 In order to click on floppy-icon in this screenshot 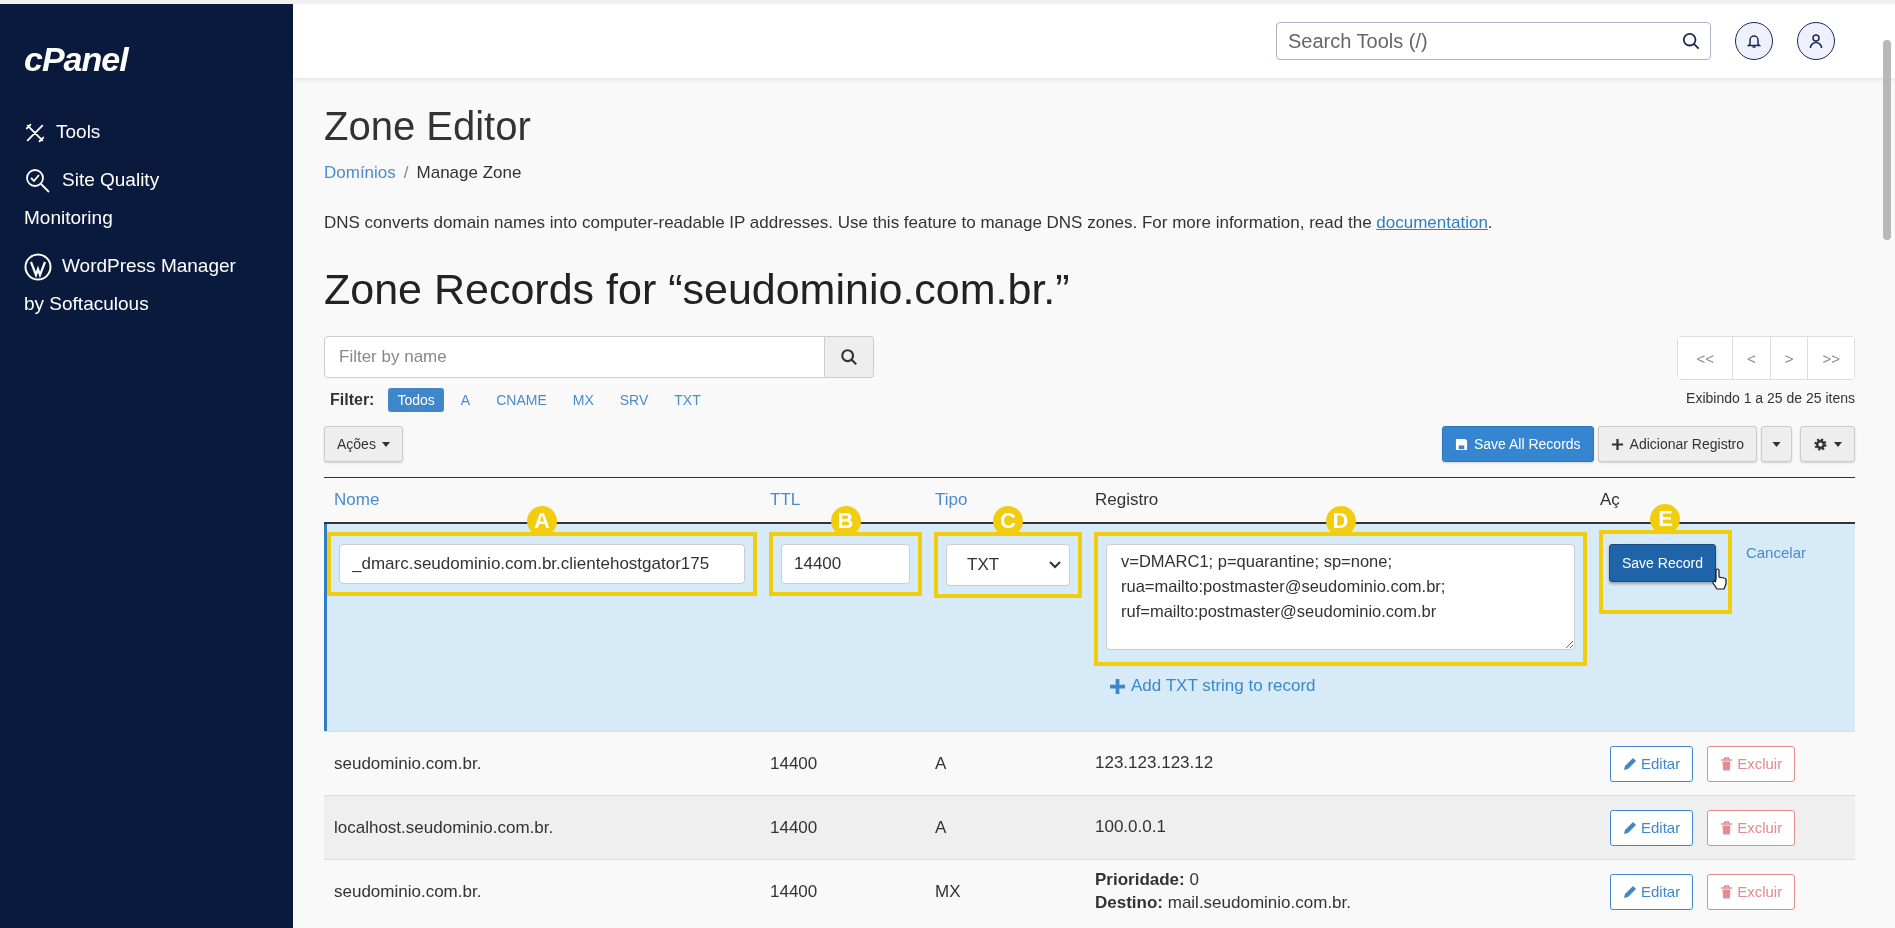, I will do `click(1461, 444)`.